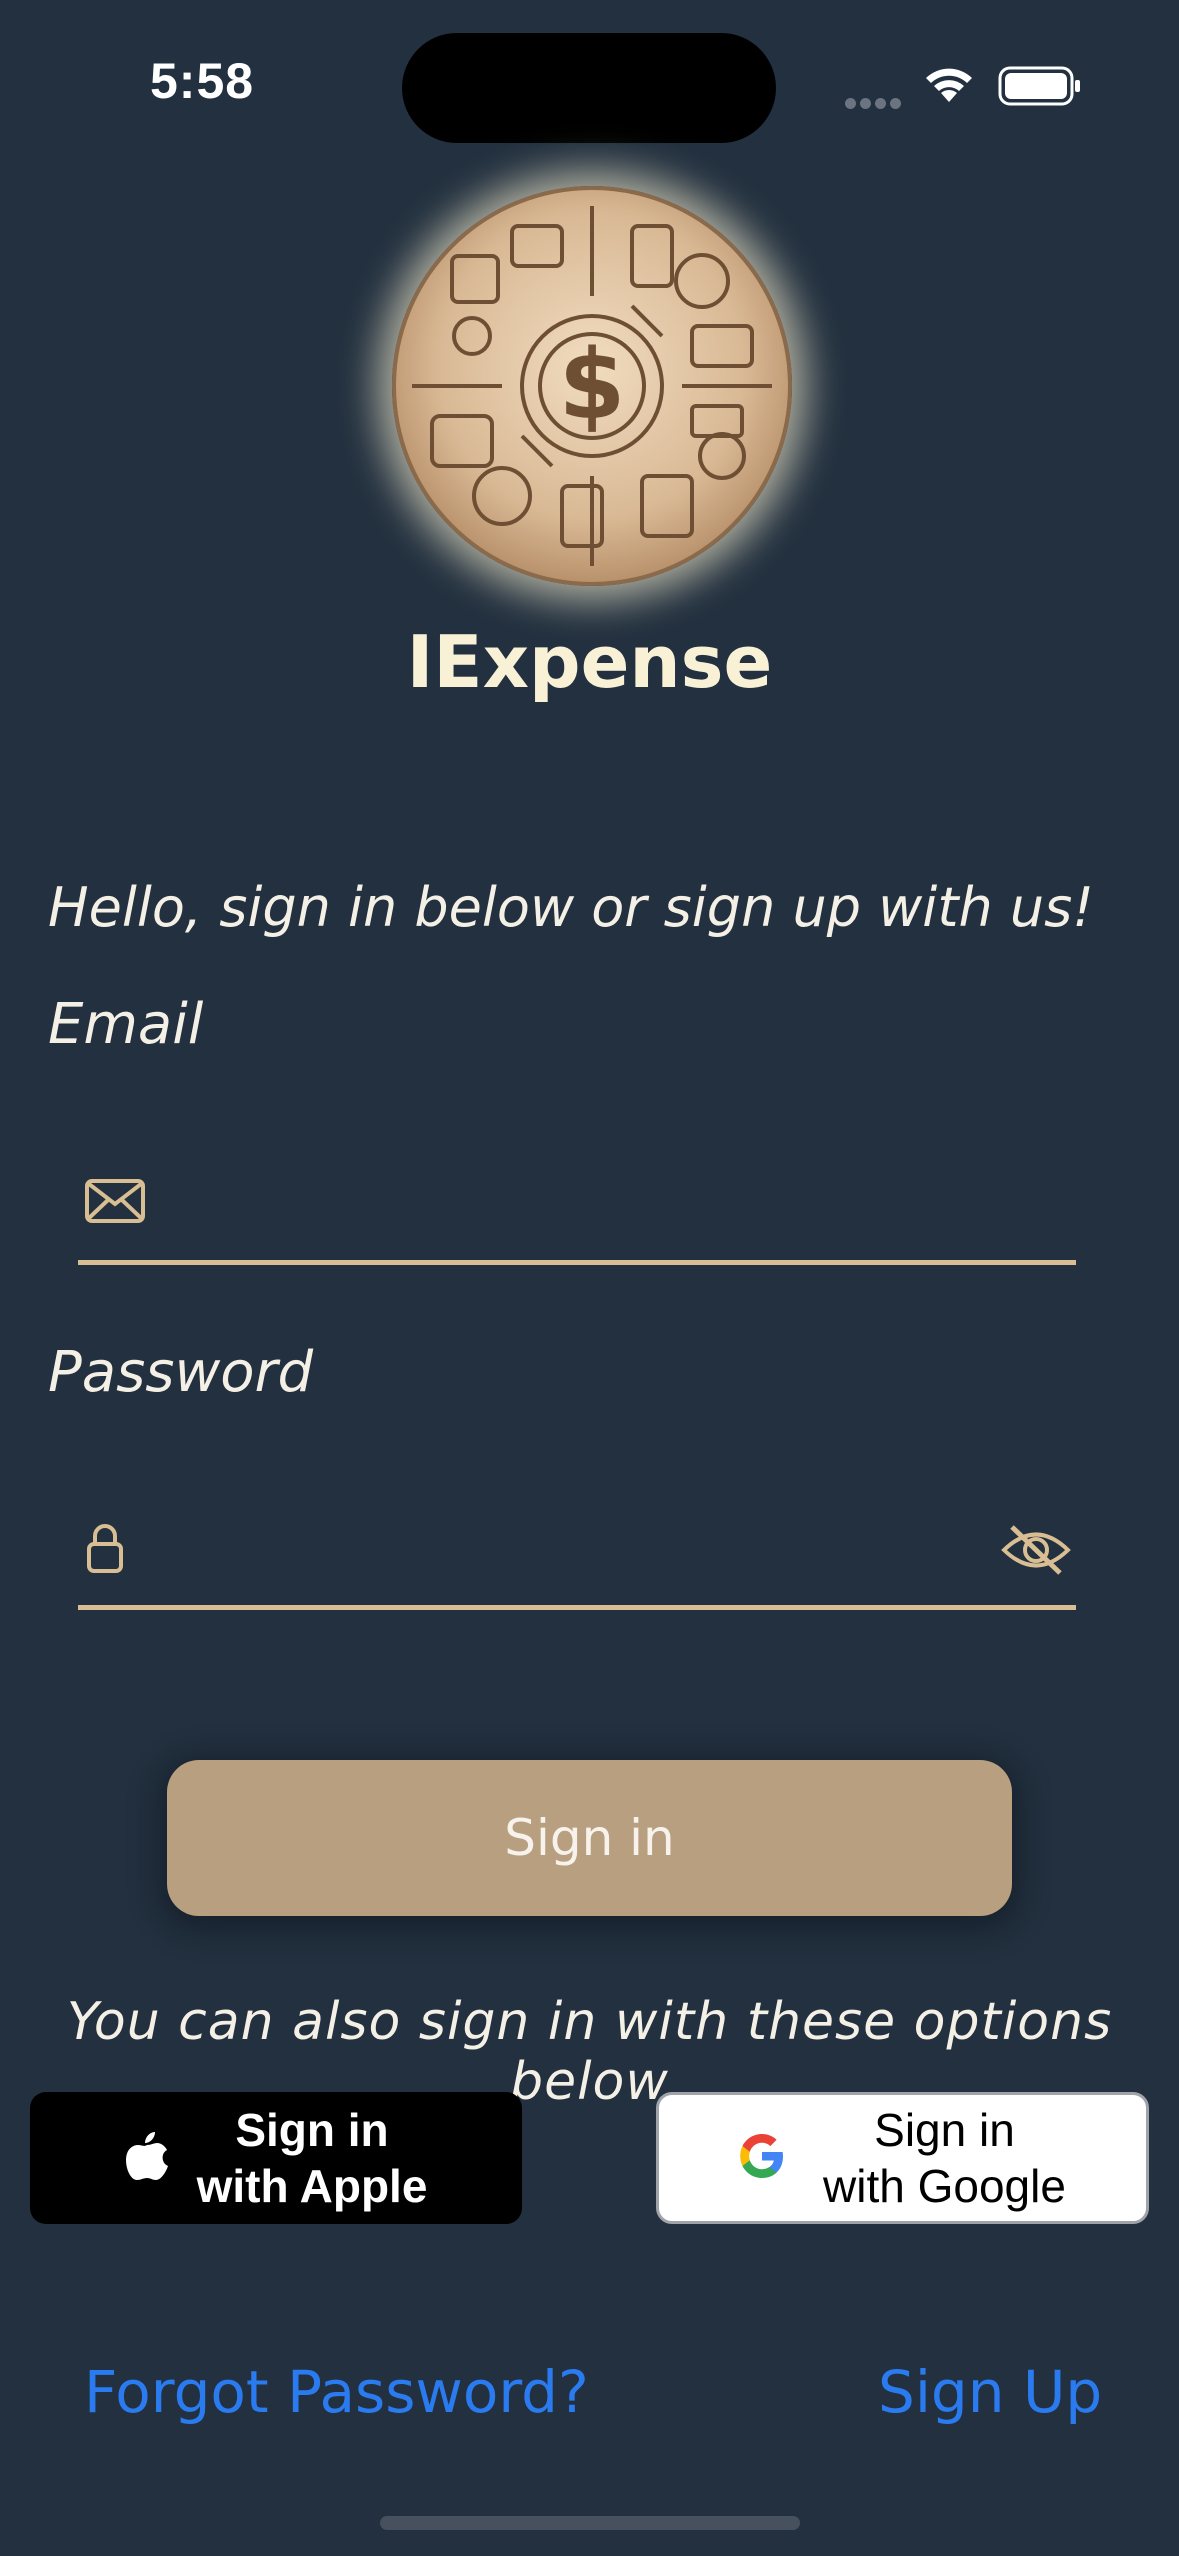 The height and width of the screenshot is (2556, 1179). Describe the element at coordinates (115, 1203) in the screenshot. I see `mail-icon` at that location.